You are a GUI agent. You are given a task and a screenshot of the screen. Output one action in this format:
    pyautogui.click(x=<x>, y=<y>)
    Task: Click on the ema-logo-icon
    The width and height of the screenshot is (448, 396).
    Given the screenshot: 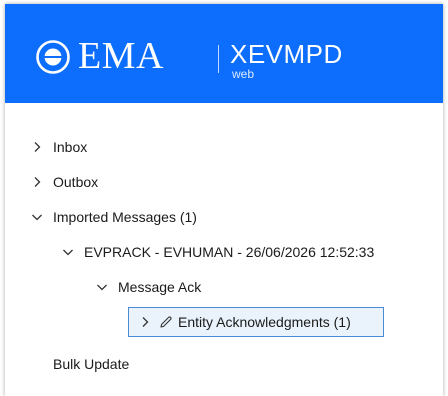 What is the action you would take?
    pyautogui.click(x=53, y=57)
    